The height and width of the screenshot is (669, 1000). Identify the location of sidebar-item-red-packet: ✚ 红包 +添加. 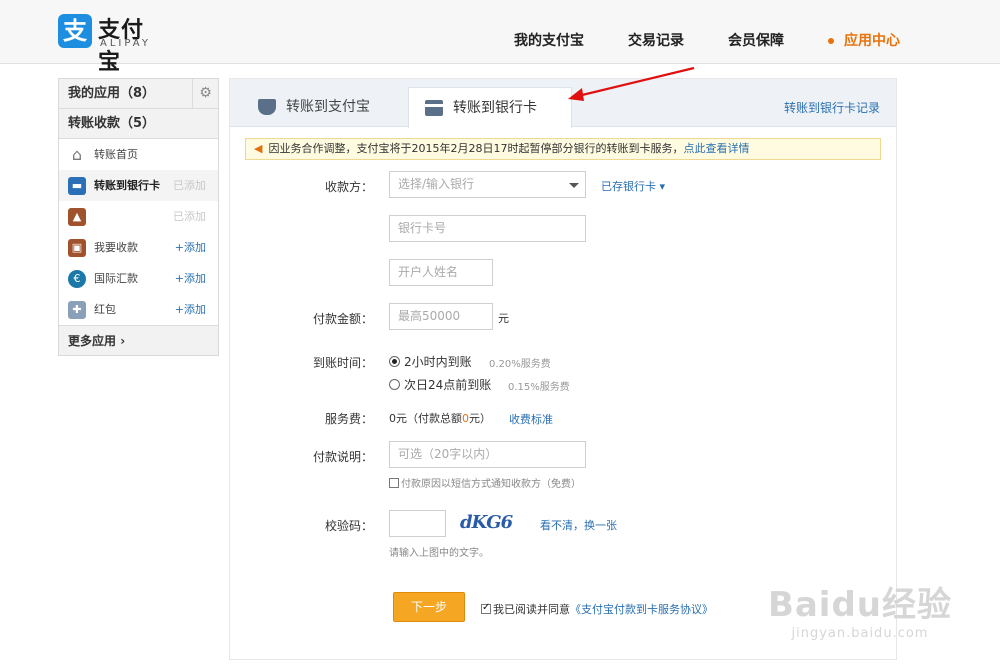
(138, 309).